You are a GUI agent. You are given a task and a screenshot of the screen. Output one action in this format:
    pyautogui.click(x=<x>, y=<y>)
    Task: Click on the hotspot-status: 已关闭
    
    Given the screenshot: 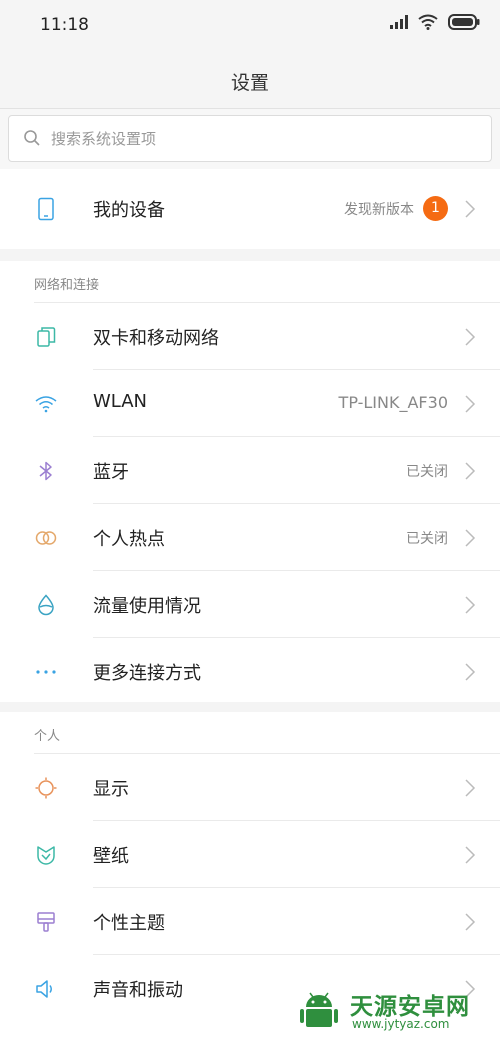 What is the action you would take?
    pyautogui.click(x=427, y=539)
    